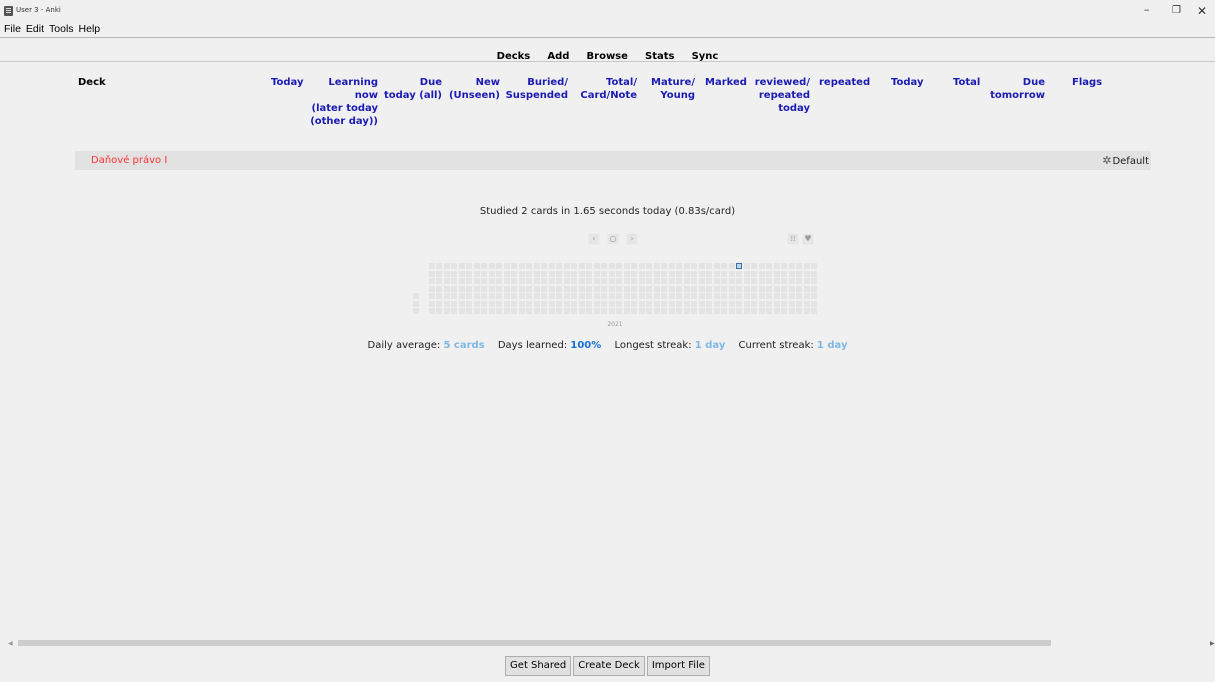 Image resolution: width=1215 pixels, height=682 pixels. I want to click on maximize-icon: ❐, so click(1176, 10).